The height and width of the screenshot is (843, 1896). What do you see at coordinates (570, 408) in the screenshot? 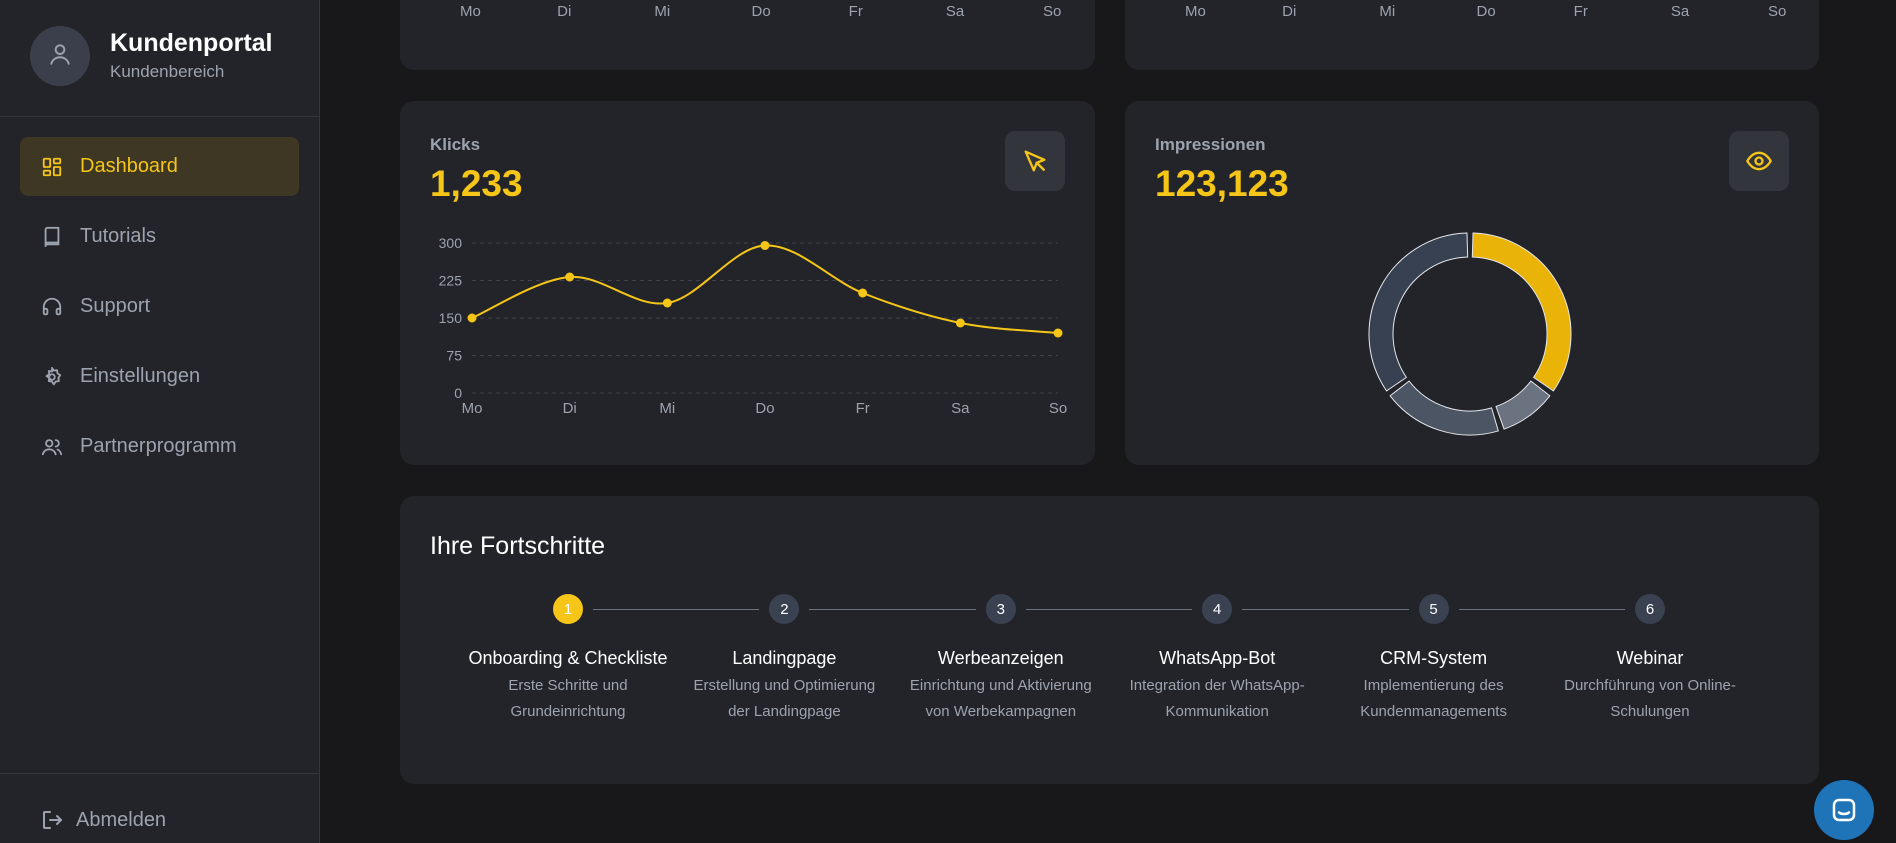
I see `x-tick-label: Di` at bounding box center [570, 408].